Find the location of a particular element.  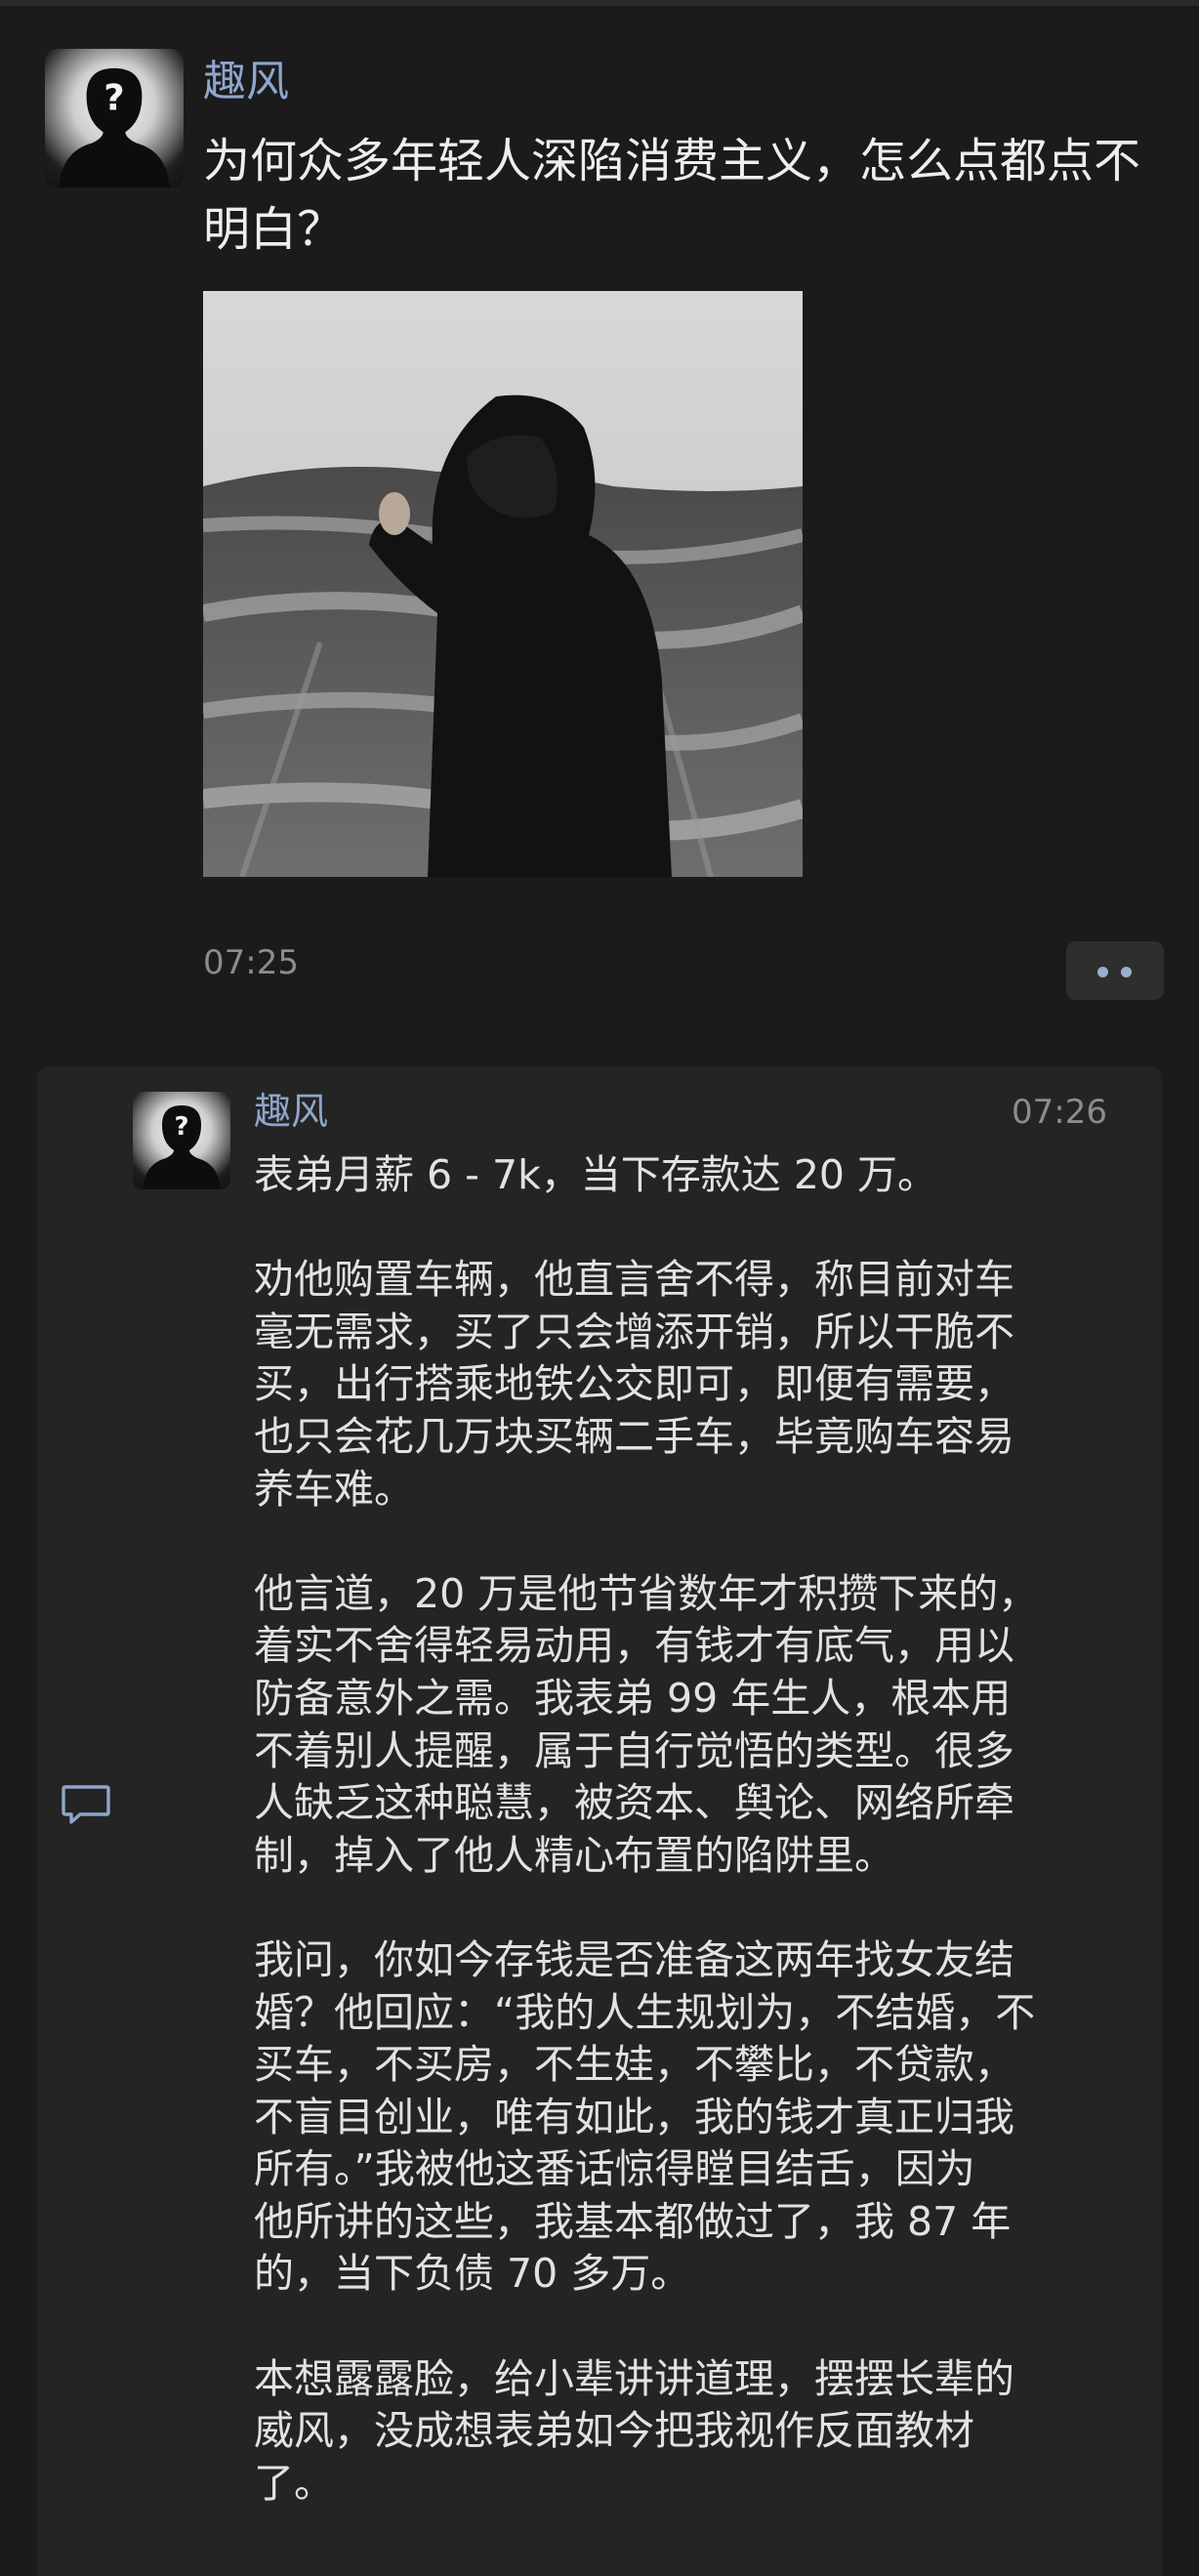

post-timestamp: 07:25 is located at coordinates (251, 962).